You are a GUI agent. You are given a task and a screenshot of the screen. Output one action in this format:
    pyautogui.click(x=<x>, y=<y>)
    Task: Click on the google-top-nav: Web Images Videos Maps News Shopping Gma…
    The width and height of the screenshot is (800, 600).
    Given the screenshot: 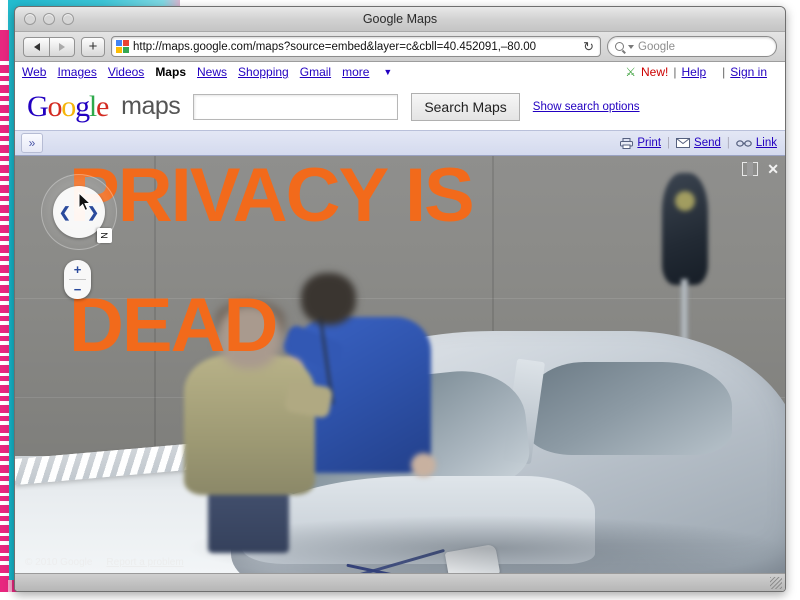 What is the action you would take?
    pyautogui.click(x=400, y=72)
    